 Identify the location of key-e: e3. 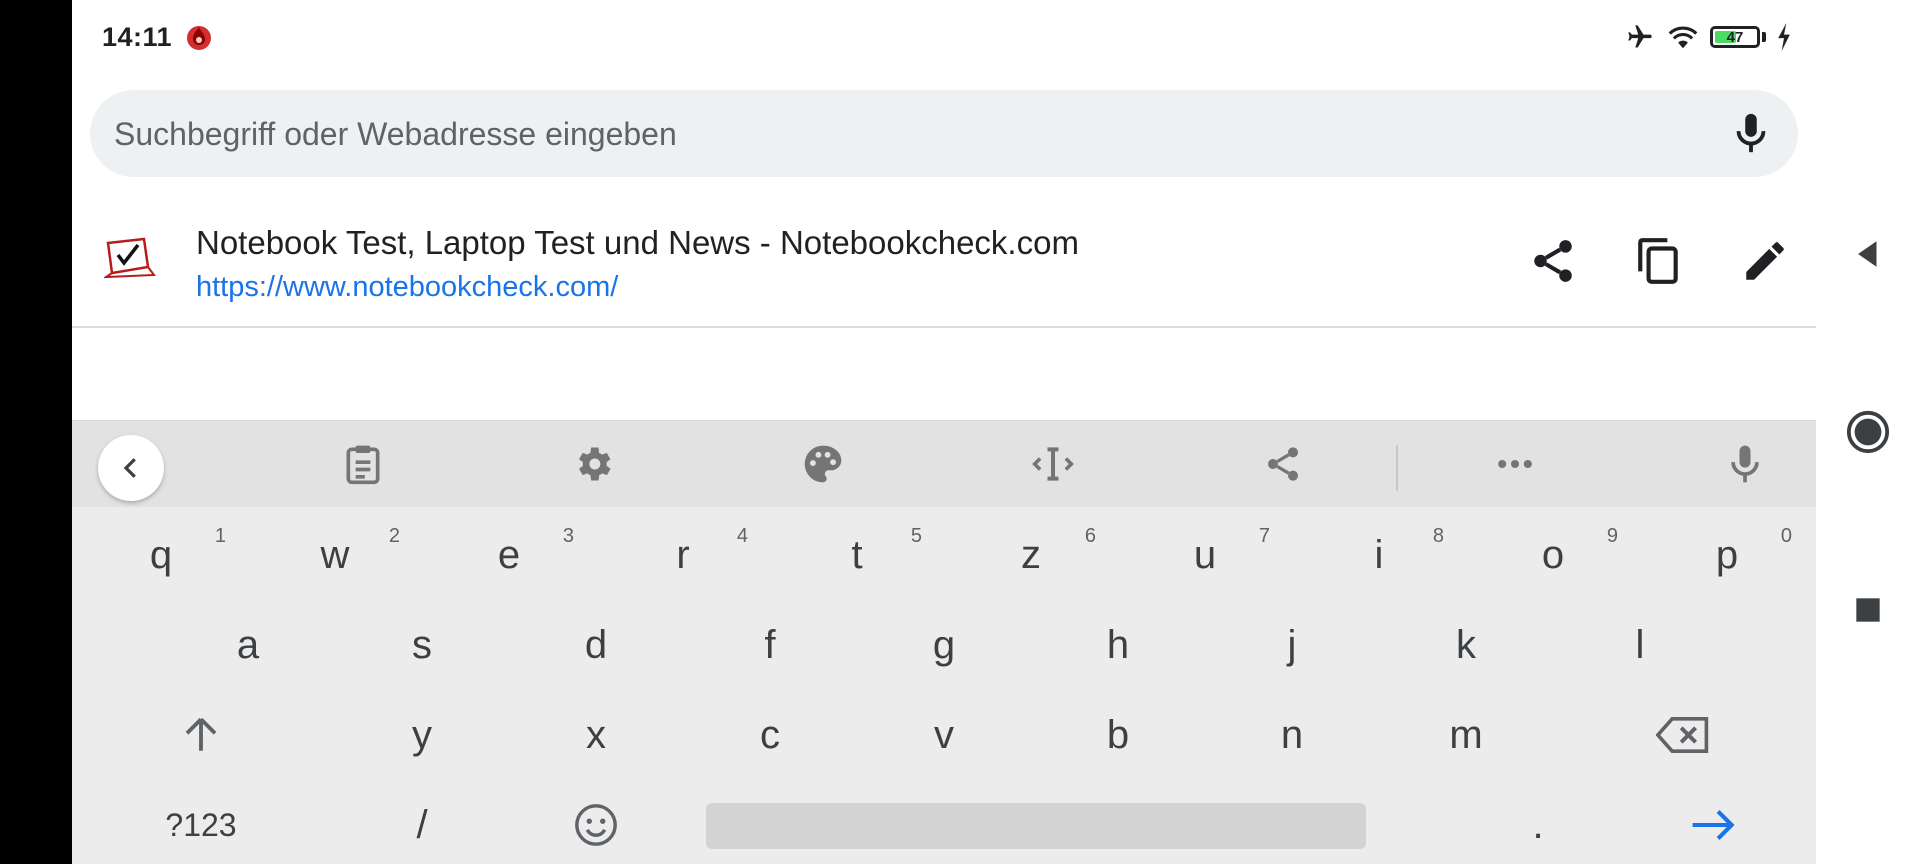
(509, 555).